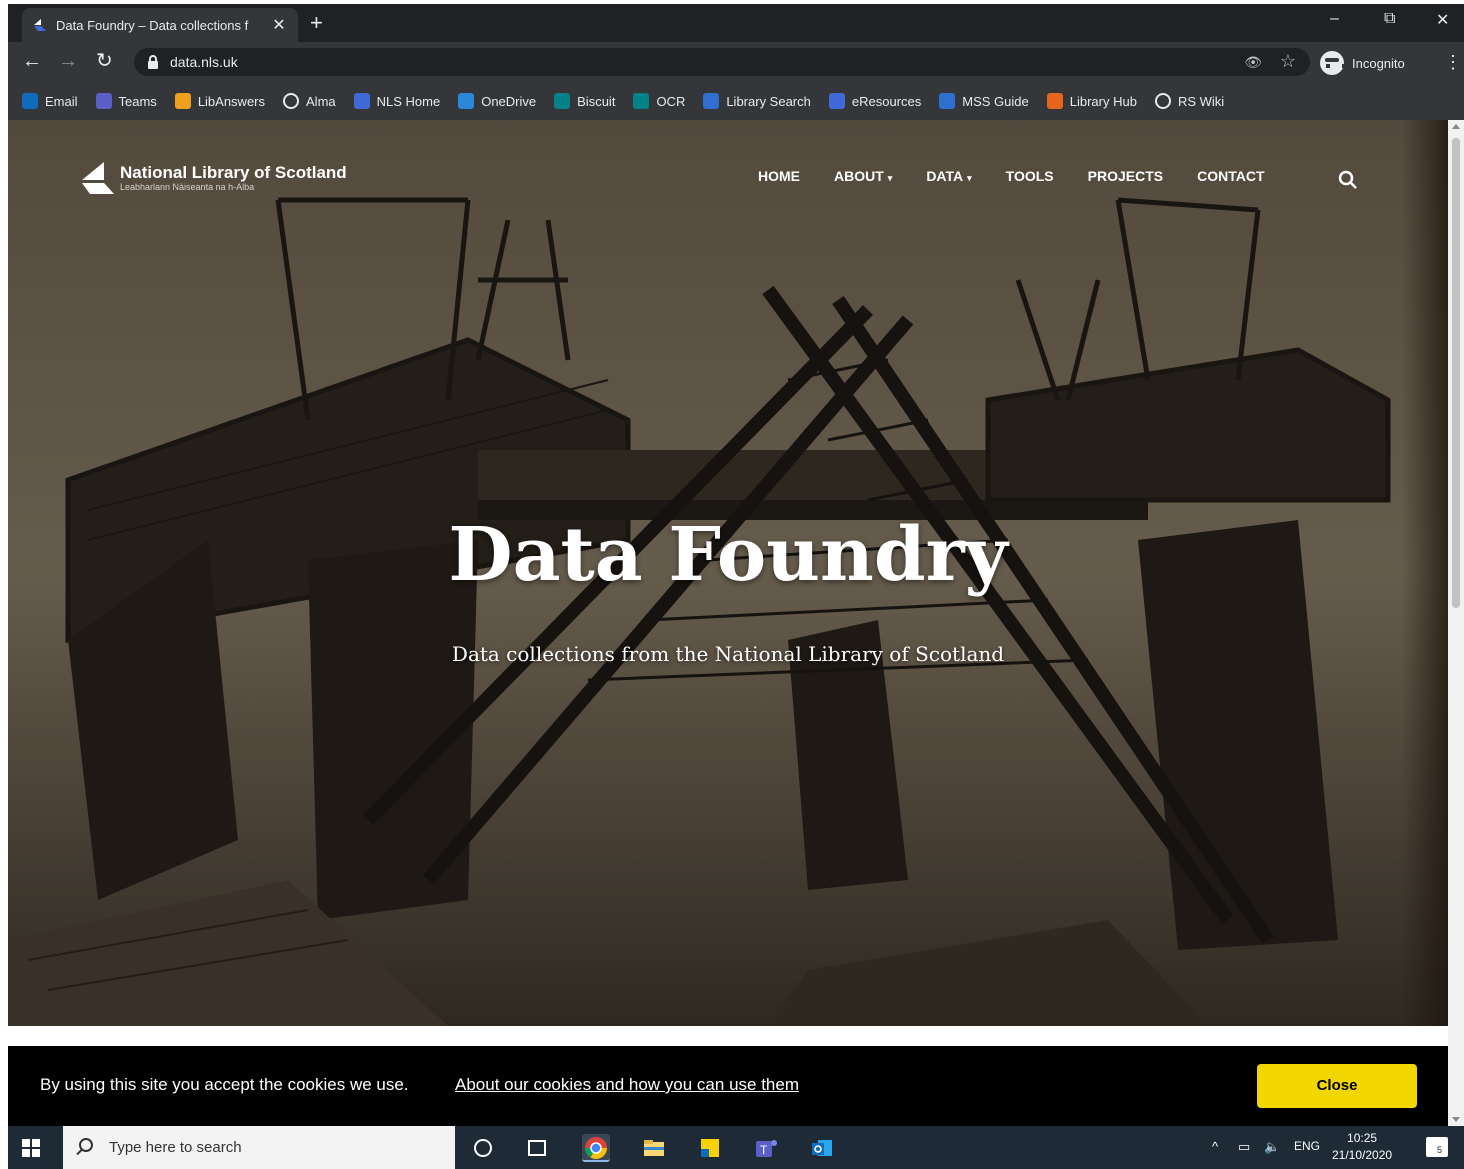 Image resolution: width=1464 pixels, height=1169 pixels. What do you see at coordinates (1442, 20) in the screenshot?
I see `close-window-button: ✕` at bounding box center [1442, 20].